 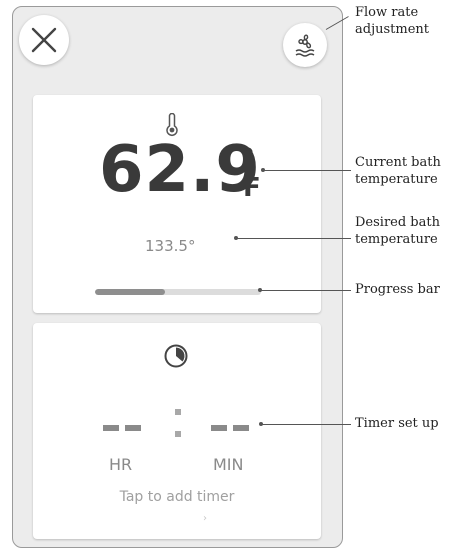 What do you see at coordinates (248, 158) in the screenshot?
I see `degree-symbol: °` at bounding box center [248, 158].